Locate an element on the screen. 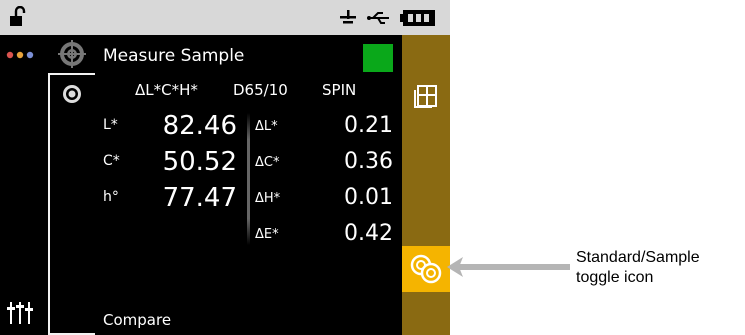 This screenshot has width=745, height=335. status-dots-icon is located at coordinates (24, 55).